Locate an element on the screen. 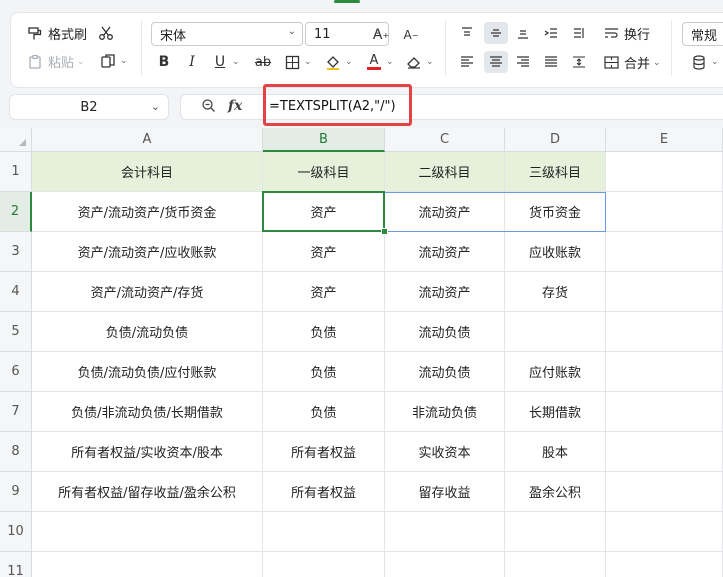 The height and width of the screenshot is (577, 723). insert-function-icon: fx is located at coordinates (235, 107).